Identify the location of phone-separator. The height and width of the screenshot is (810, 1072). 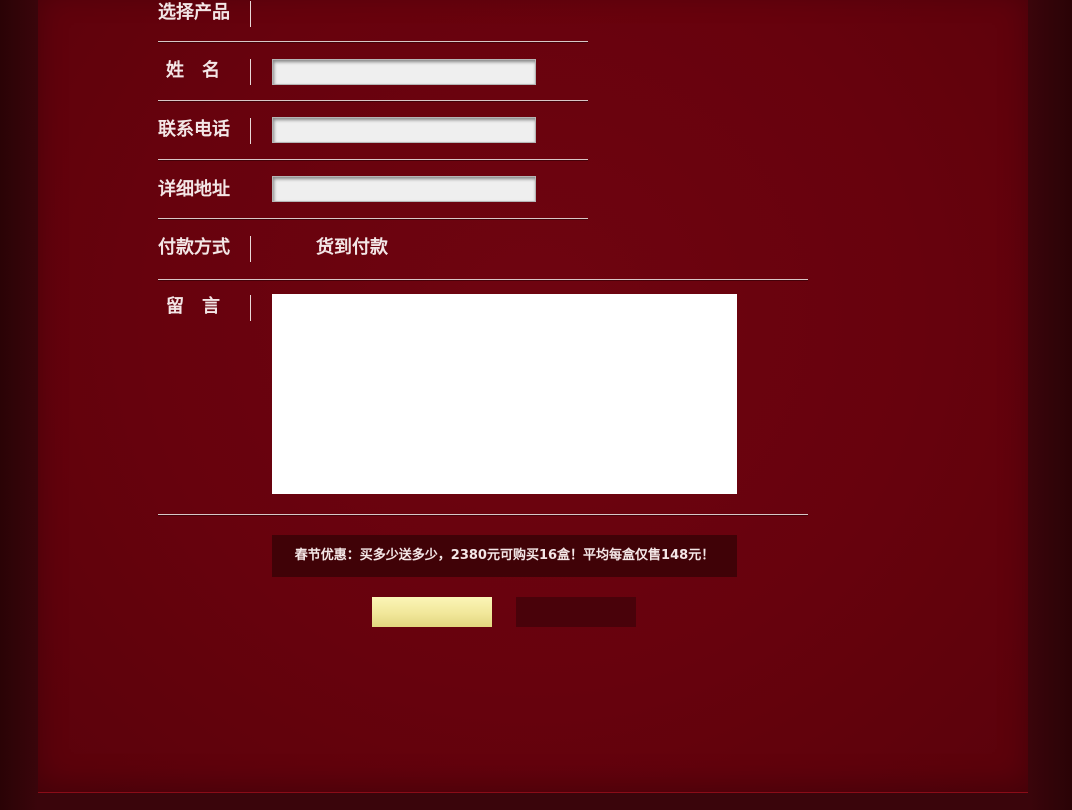
(250, 131).